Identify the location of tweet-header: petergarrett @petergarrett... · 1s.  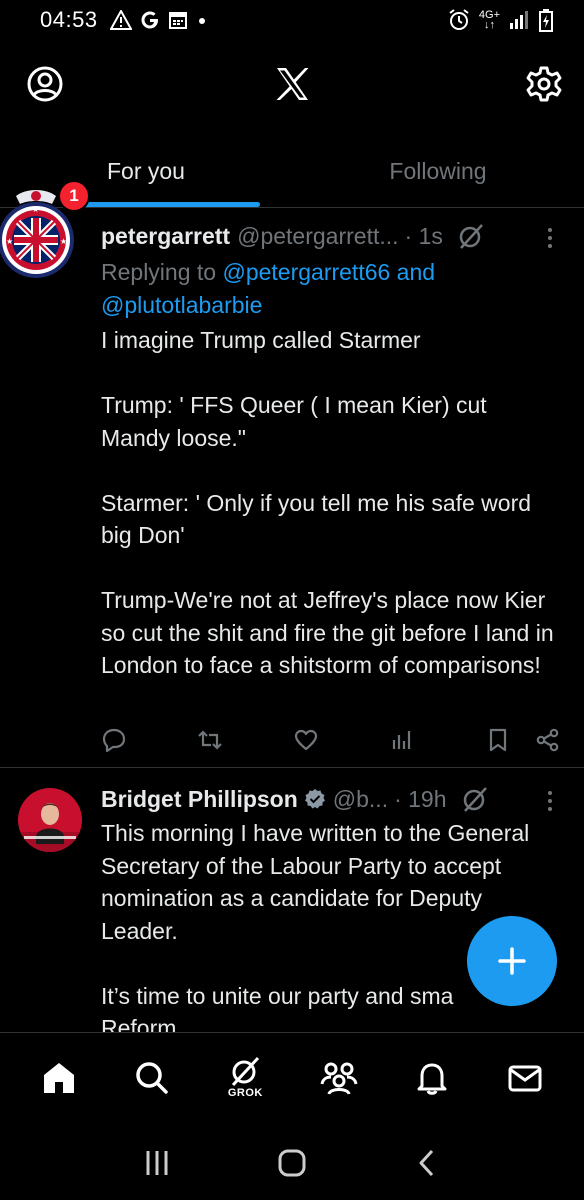
(330, 236).